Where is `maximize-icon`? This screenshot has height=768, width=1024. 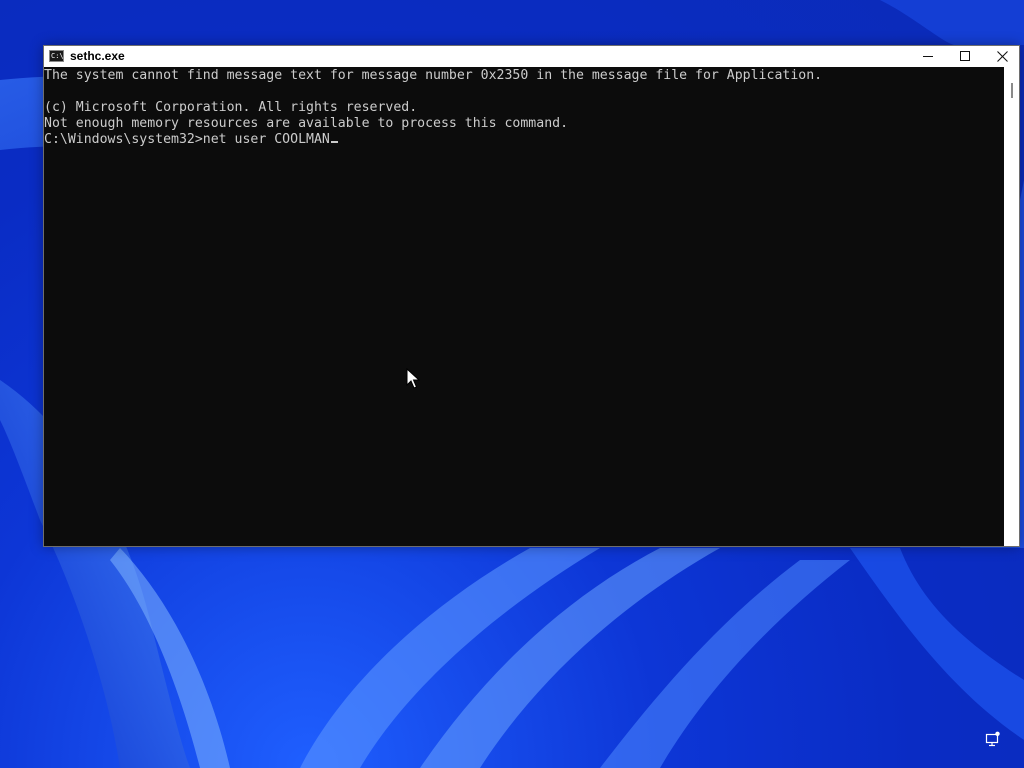
maximize-icon is located at coordinates (965, 56).